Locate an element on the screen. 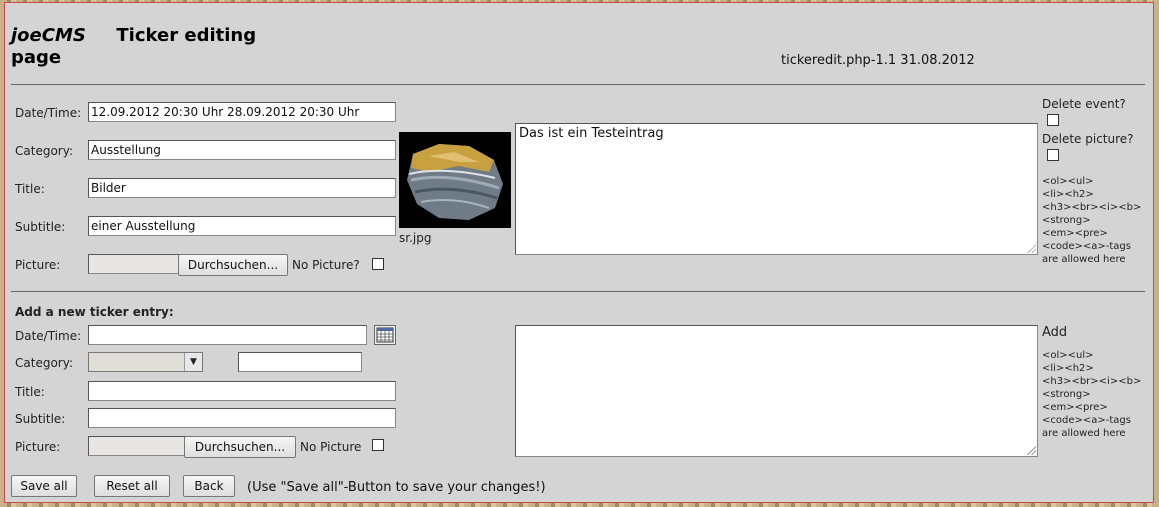 This screenshot has width=1159, height=507. picture-caption: sr.jpg is located at coordinates (415, 238).